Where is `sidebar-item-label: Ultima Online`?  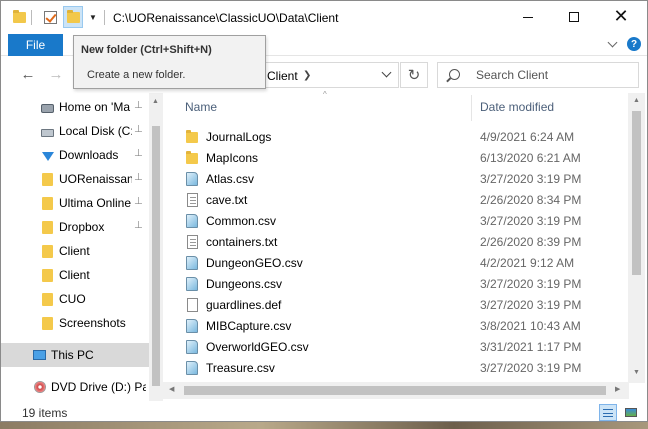 sidebar-item-label: Ultima Online is located at coordinates (95, 203).